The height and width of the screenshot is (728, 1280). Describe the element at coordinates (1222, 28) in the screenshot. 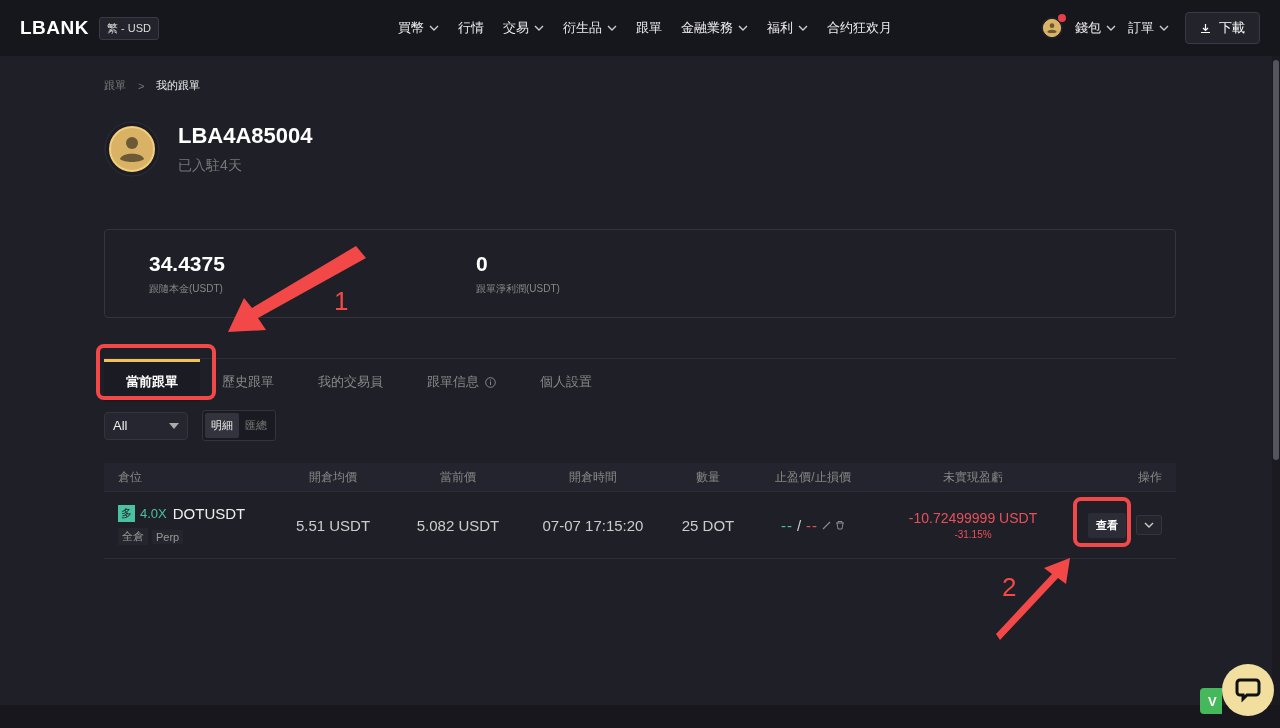

I see `download-button: 下載` at that location.